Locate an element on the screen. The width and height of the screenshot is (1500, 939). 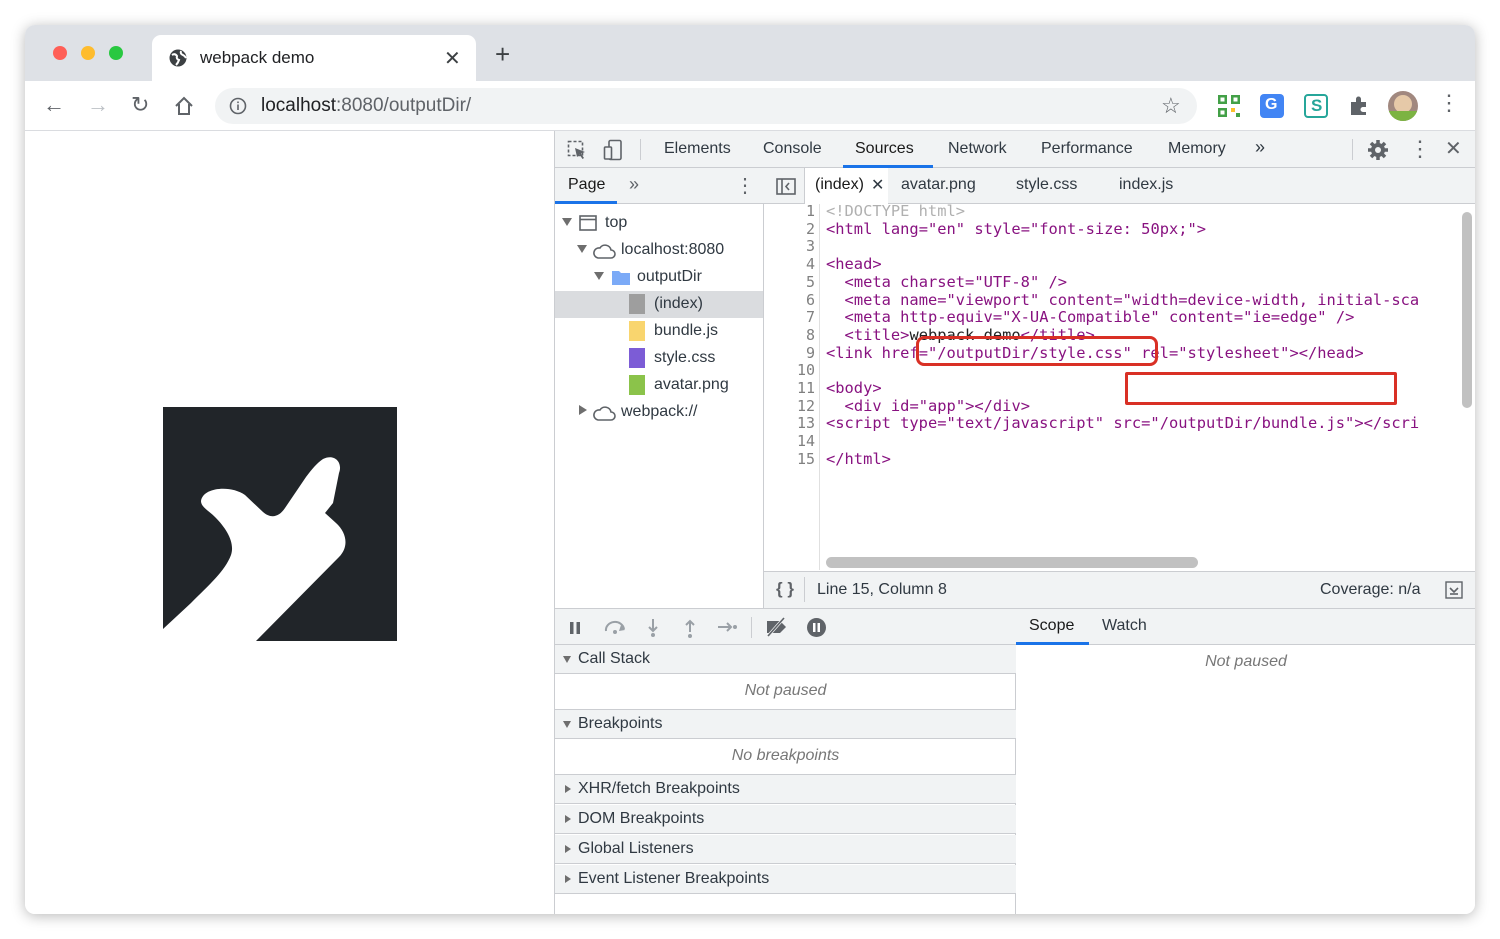
code-line: <meta charset="UTF-8" /> is located at coordinates (947, 282).